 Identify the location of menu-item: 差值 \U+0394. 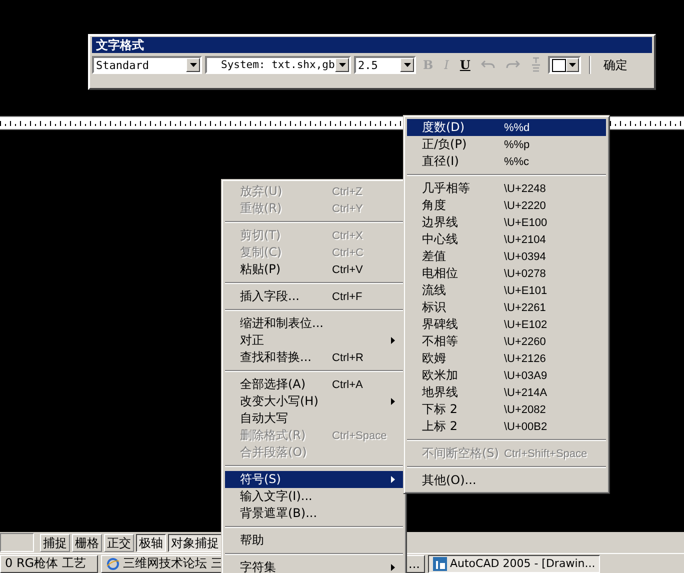
(506, 256).